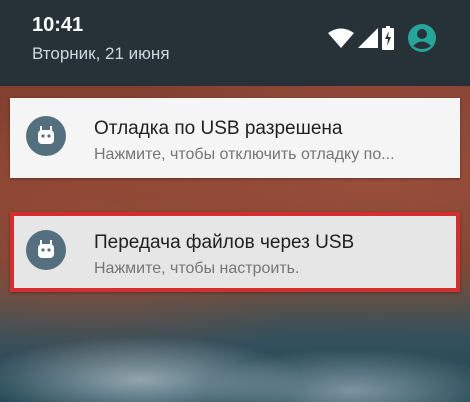 This screenshot has height=402, width=470. What do you see at coordinates (388, 38) in the screenshot?
I see `battery-charging-icon` at bounding box center [388, 38].